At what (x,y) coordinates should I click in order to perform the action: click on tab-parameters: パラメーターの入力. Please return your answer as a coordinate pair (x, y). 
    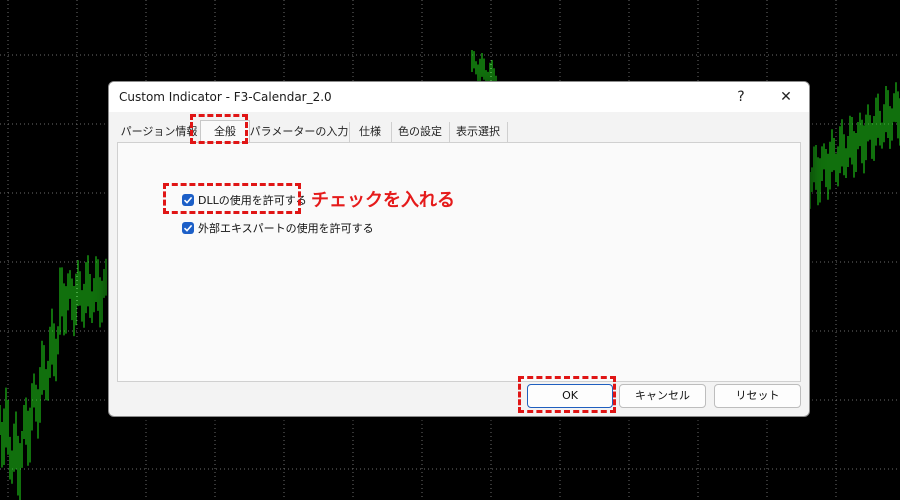
    Looking at the image, I should click on (299, 132).